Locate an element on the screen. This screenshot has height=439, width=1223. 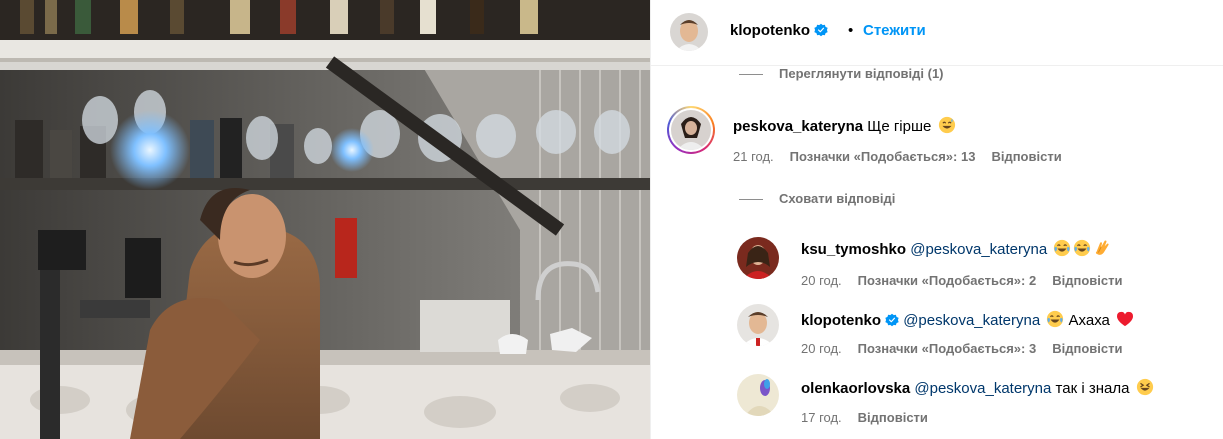
reply-body: klopotenko @peskova_kateryna Ахаха is located at coordinates (967, 319).